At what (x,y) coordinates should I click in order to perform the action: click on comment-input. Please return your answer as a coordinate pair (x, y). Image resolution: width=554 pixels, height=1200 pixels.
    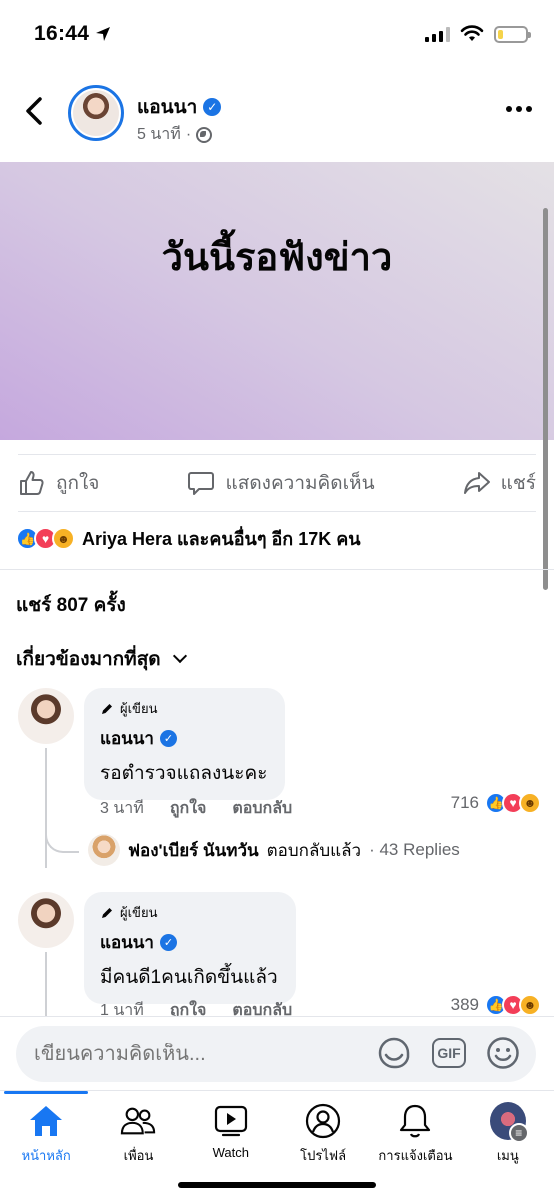
    Looking at the image, I should click on (199, 1054).